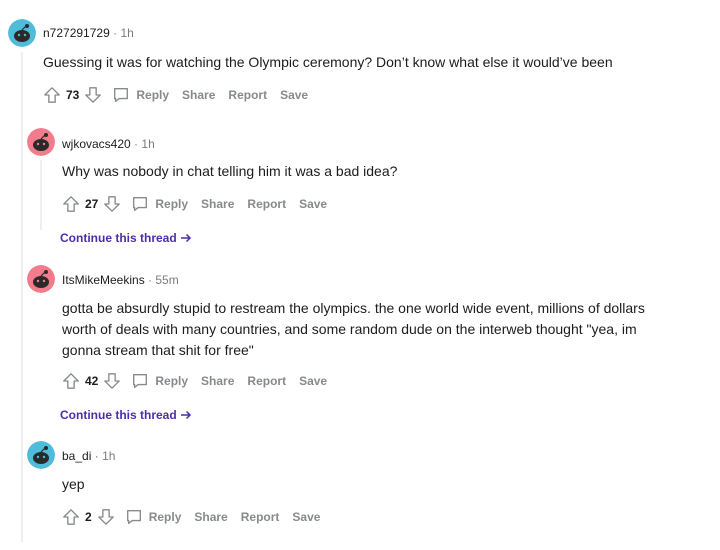  I want to click on timestamp: 55m, so click(166, 280).